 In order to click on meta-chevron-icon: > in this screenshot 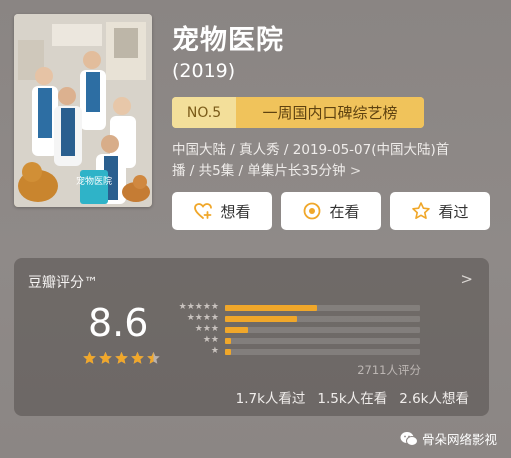, I will do `click(355, 171)`.